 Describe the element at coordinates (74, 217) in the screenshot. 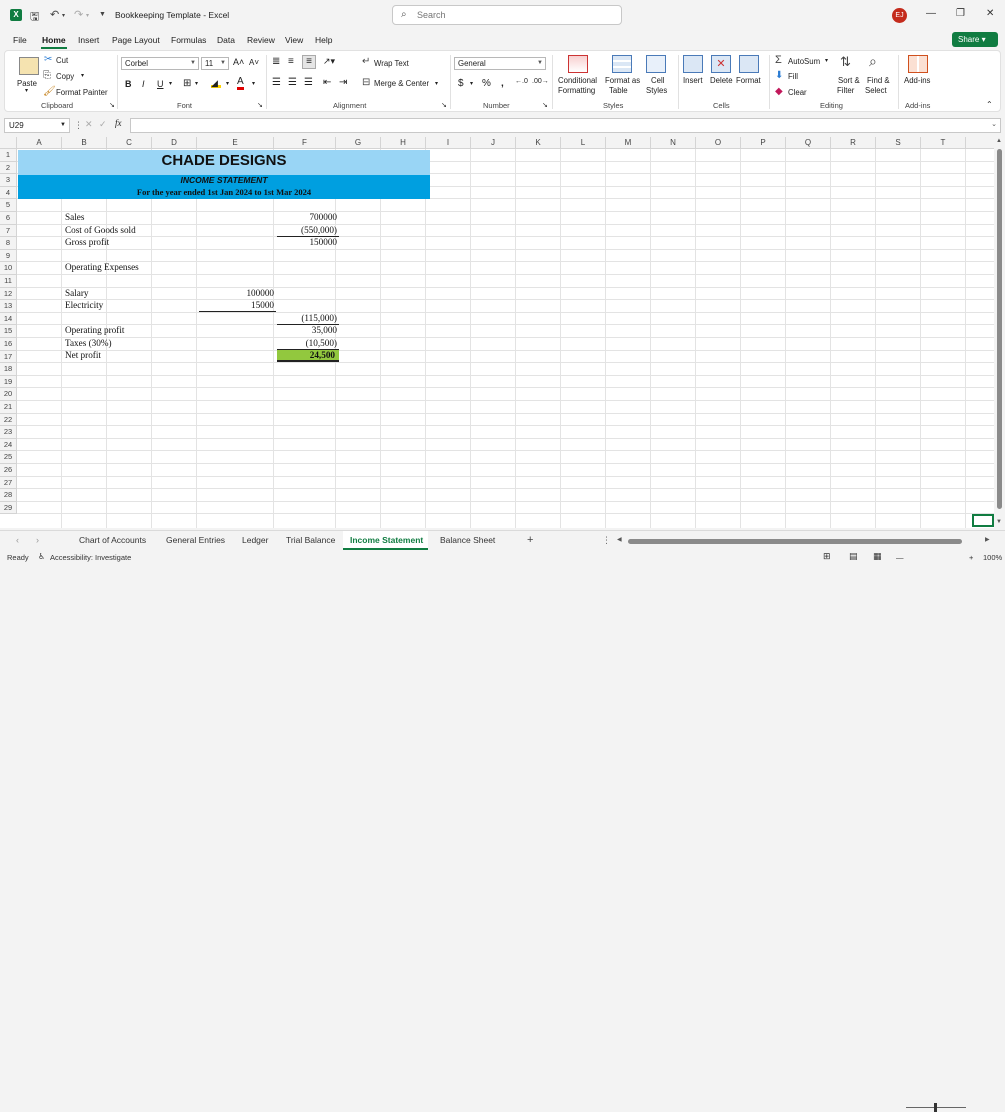

I see `sales-label: Sales` at that location.